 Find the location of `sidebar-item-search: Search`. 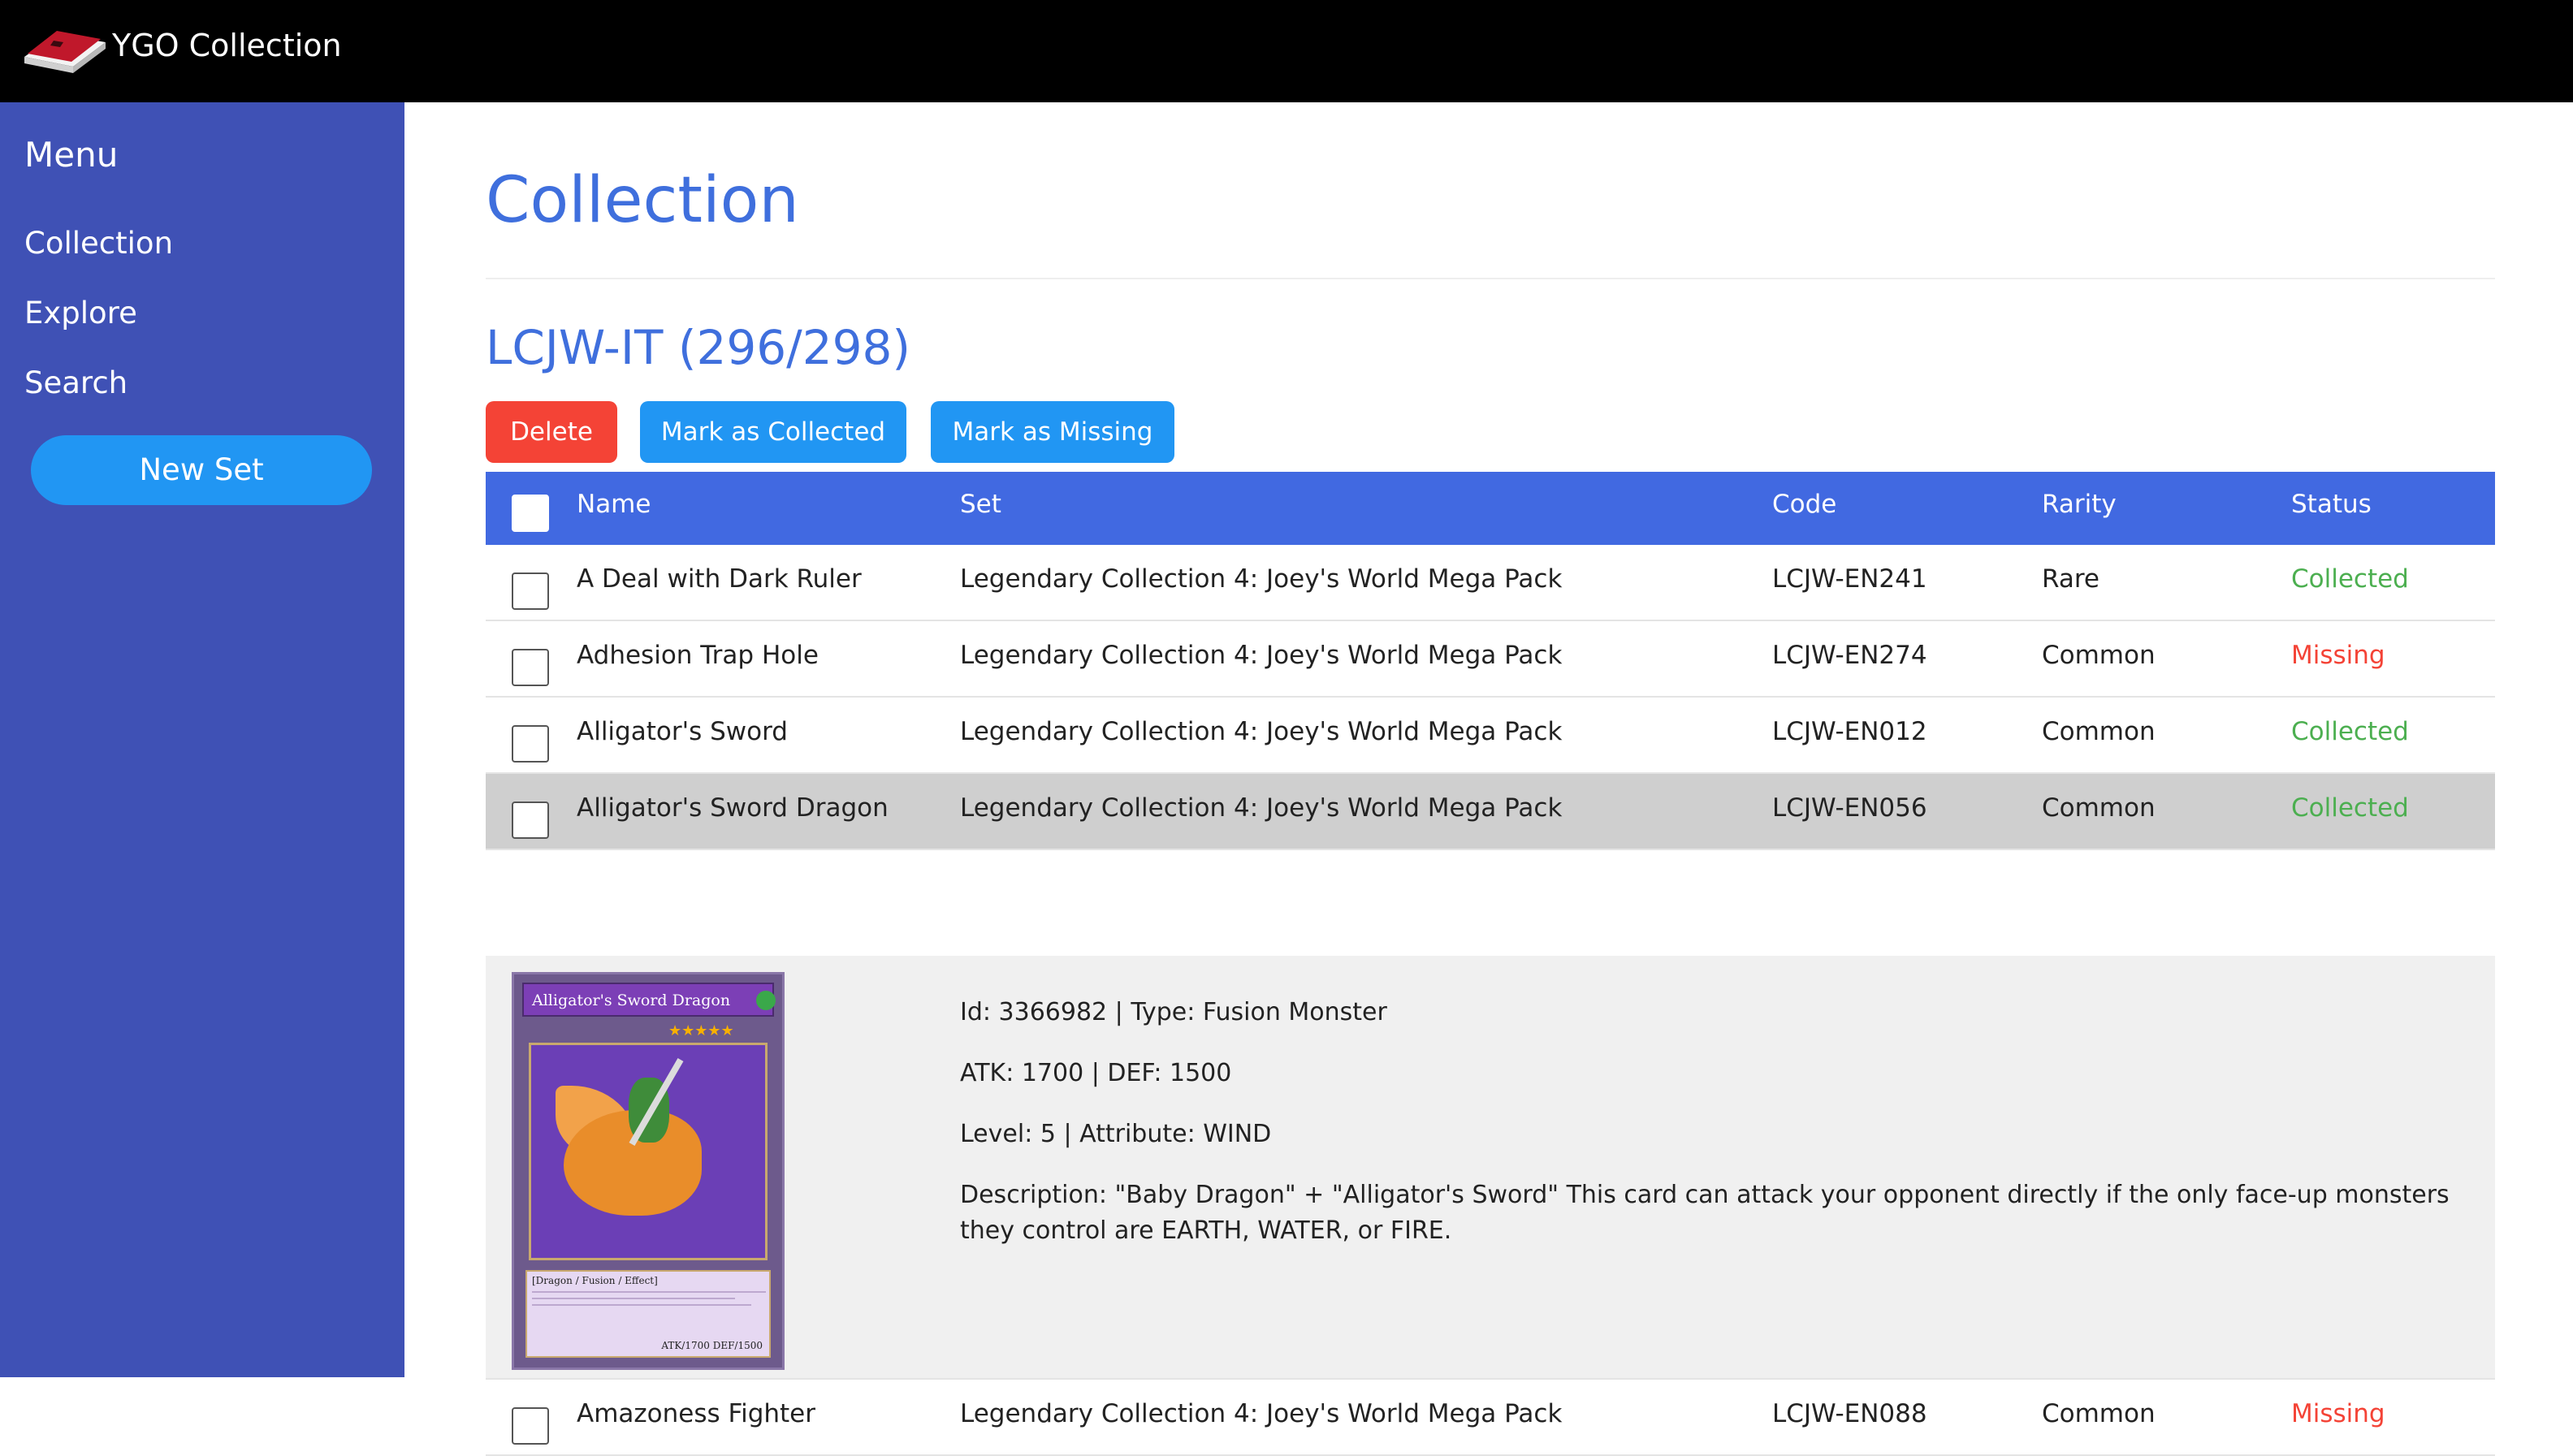

sidebar-item-search: Search is located at coordinates (76, 383).